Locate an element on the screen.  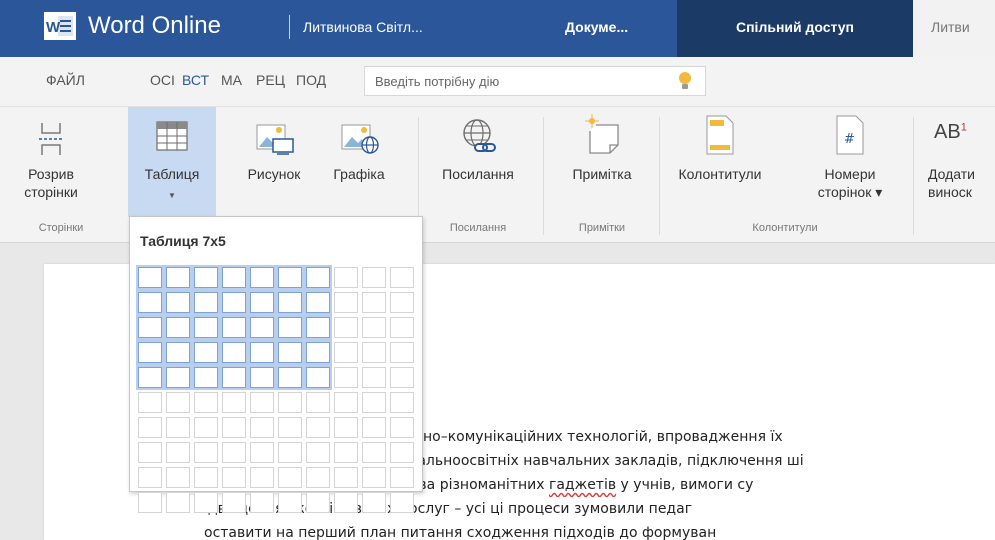
graphics-button: Графіка is located at coordinates (359, 162).